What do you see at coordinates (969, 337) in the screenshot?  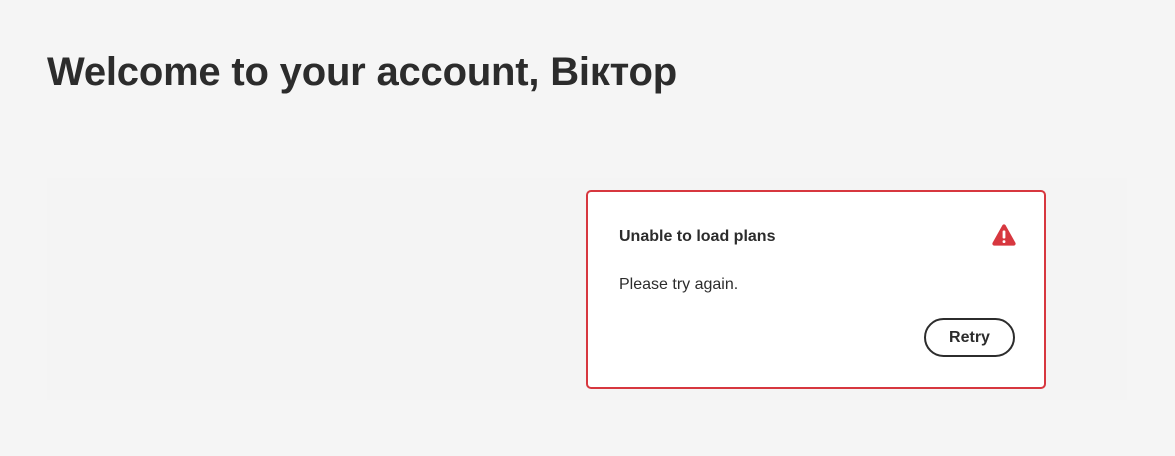 I see `retry-button: Retry` at bounding box center [969, 337].